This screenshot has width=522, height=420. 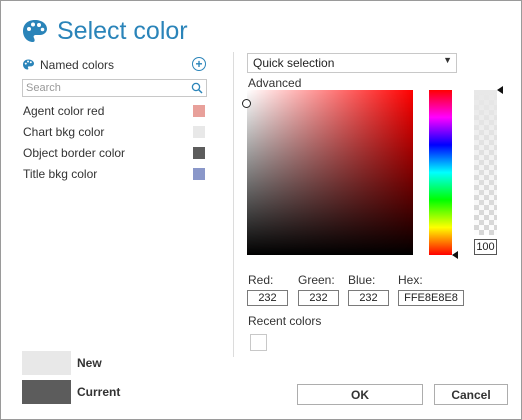 What do you see at coordinates (46, 392) in the screenshot?
I see `current-color-preview` at bounding box center [46, 392].